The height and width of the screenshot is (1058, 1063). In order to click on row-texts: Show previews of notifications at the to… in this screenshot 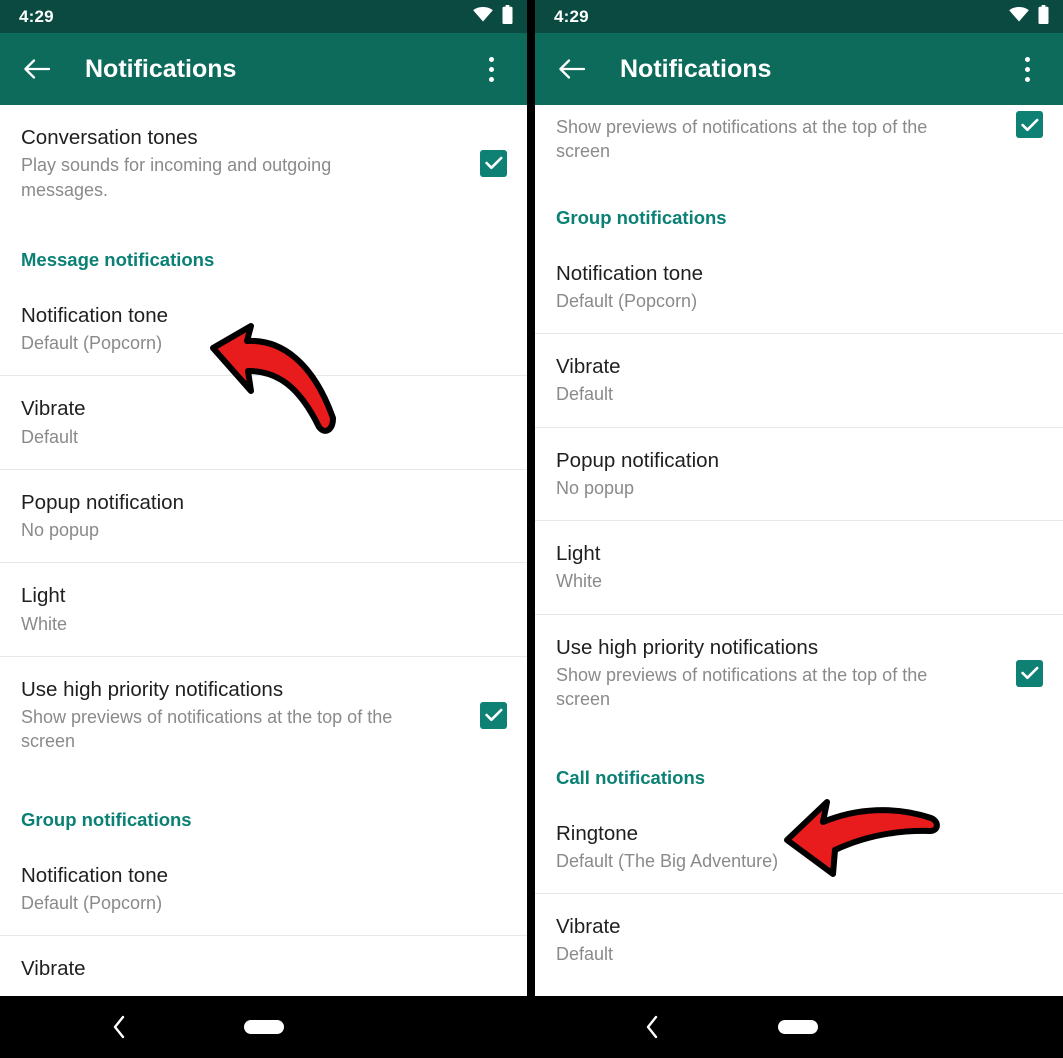, I will do `click(779, 138)`.